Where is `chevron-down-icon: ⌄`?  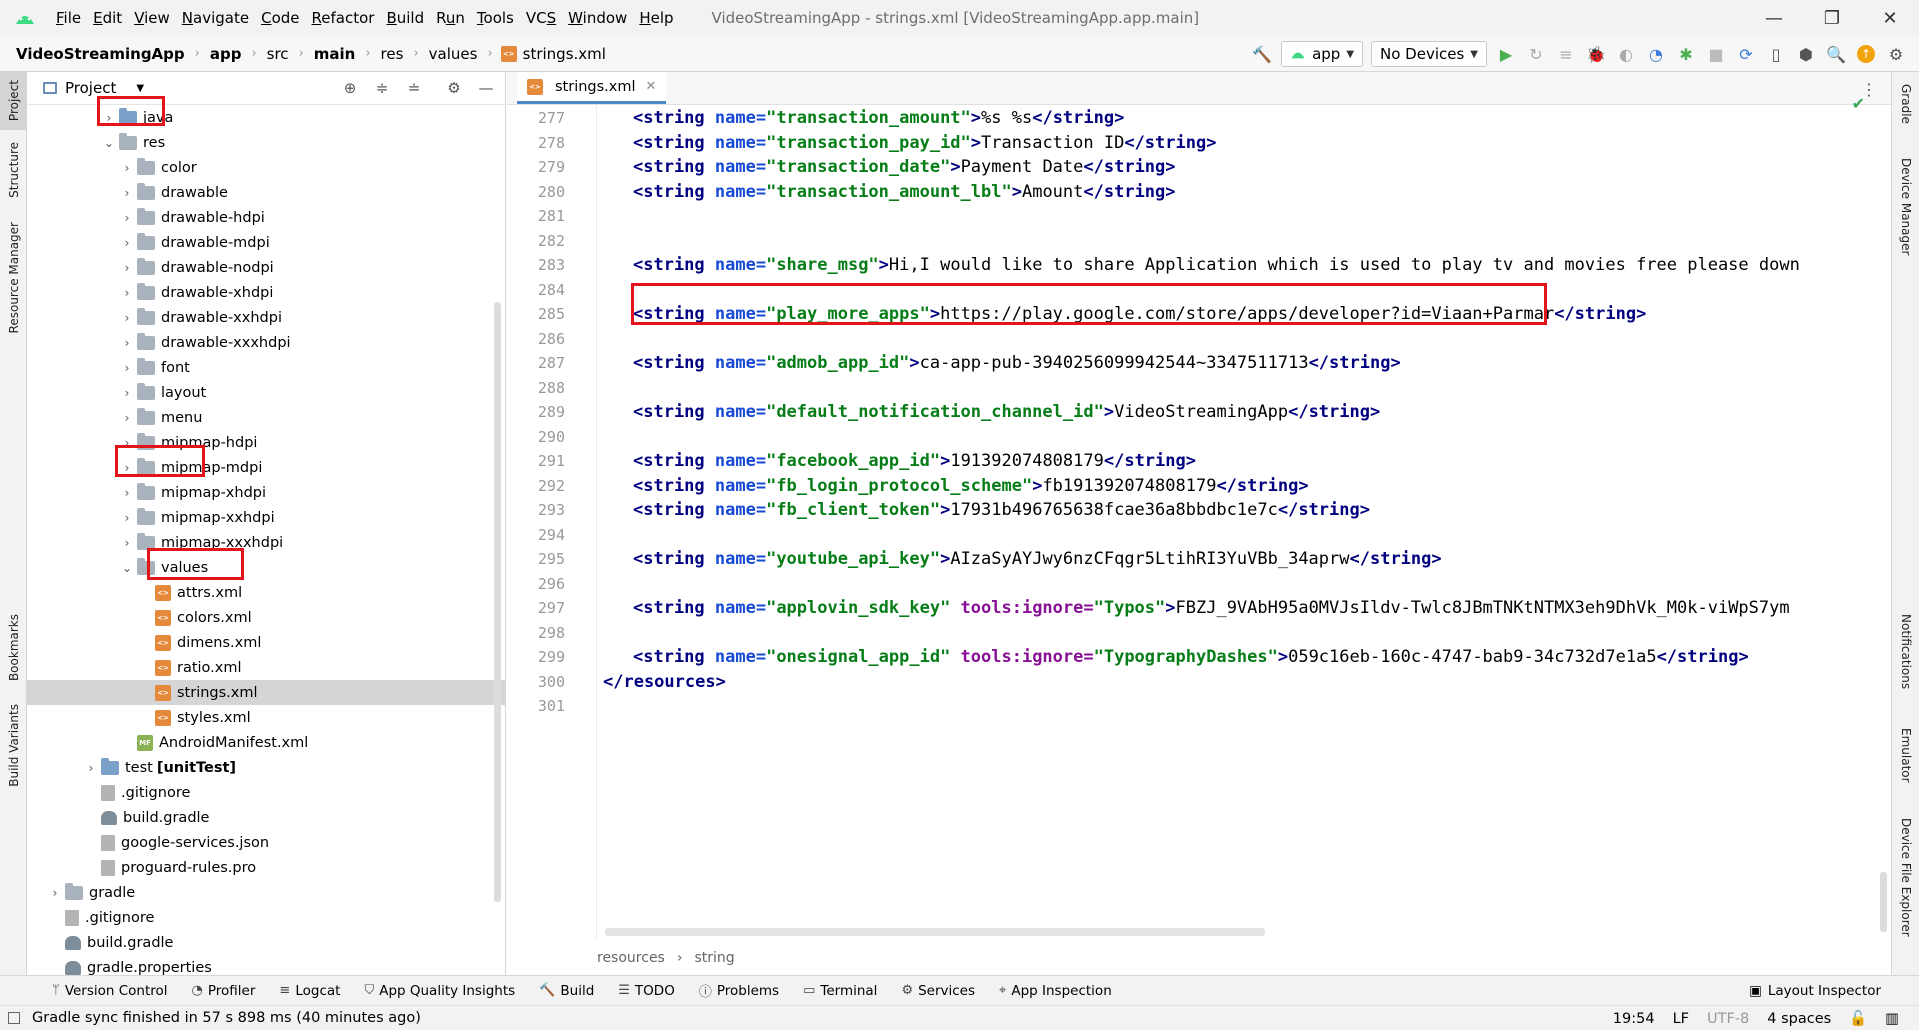 chevron-down-icon: ⌄ is located at coordinates (127, 568).